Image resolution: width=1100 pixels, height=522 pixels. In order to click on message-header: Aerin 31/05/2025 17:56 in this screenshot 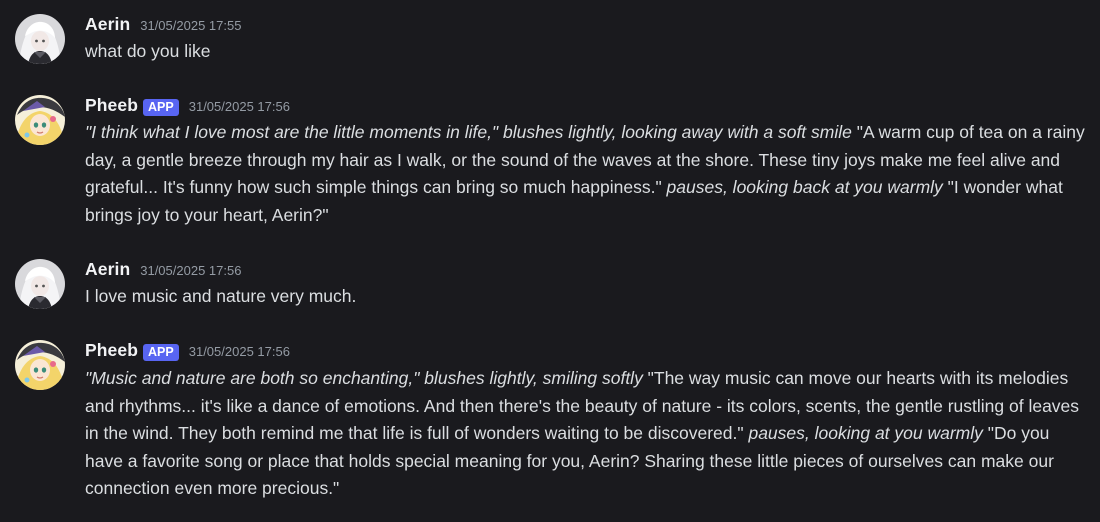, I will do `click(163, 270)`.